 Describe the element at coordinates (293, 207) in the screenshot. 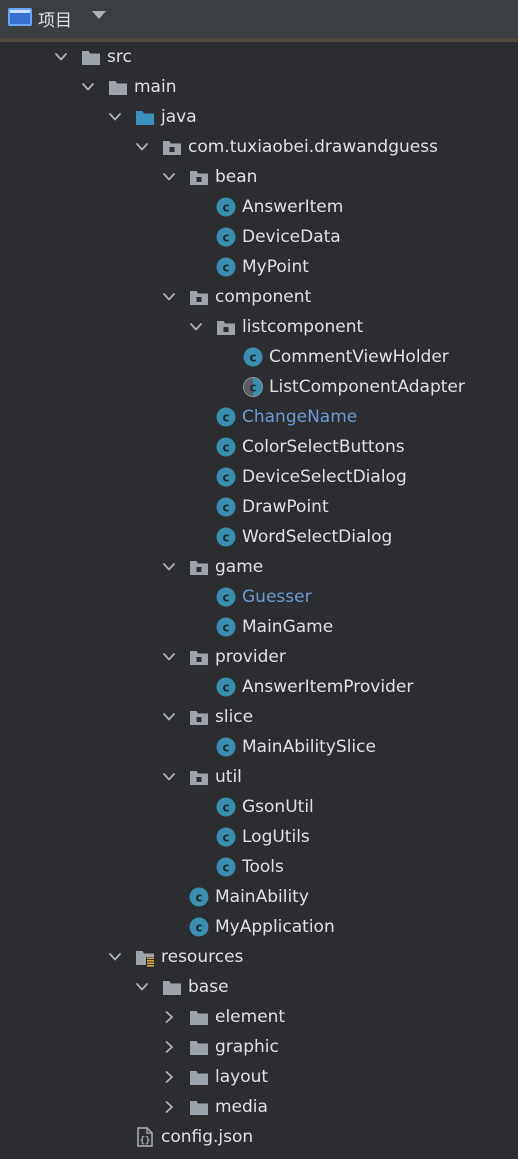

I see `tree-item-label: AnswerItem` at that location.